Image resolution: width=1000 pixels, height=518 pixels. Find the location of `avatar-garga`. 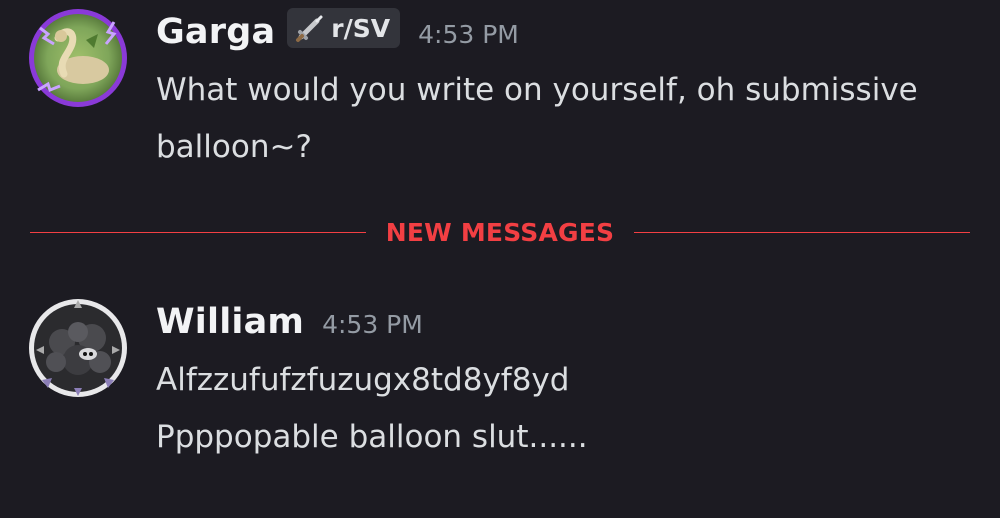

avatar-garga is located at coordinates (78, 58).